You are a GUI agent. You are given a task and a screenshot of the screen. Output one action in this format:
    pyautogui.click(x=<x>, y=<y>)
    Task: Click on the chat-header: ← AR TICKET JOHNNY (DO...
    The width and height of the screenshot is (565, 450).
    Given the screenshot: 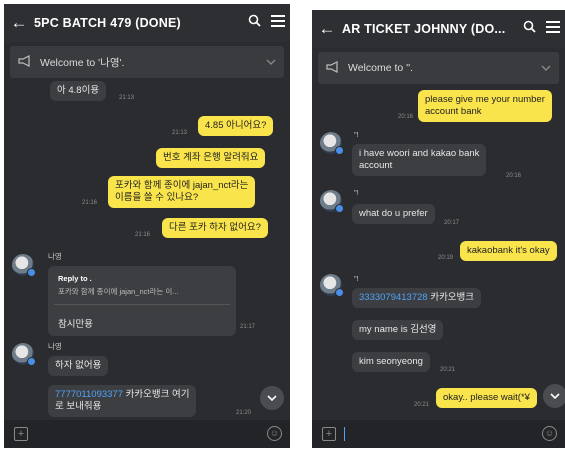 What is the action you would take?
    pyautogui.click(x=438, y=29)
    